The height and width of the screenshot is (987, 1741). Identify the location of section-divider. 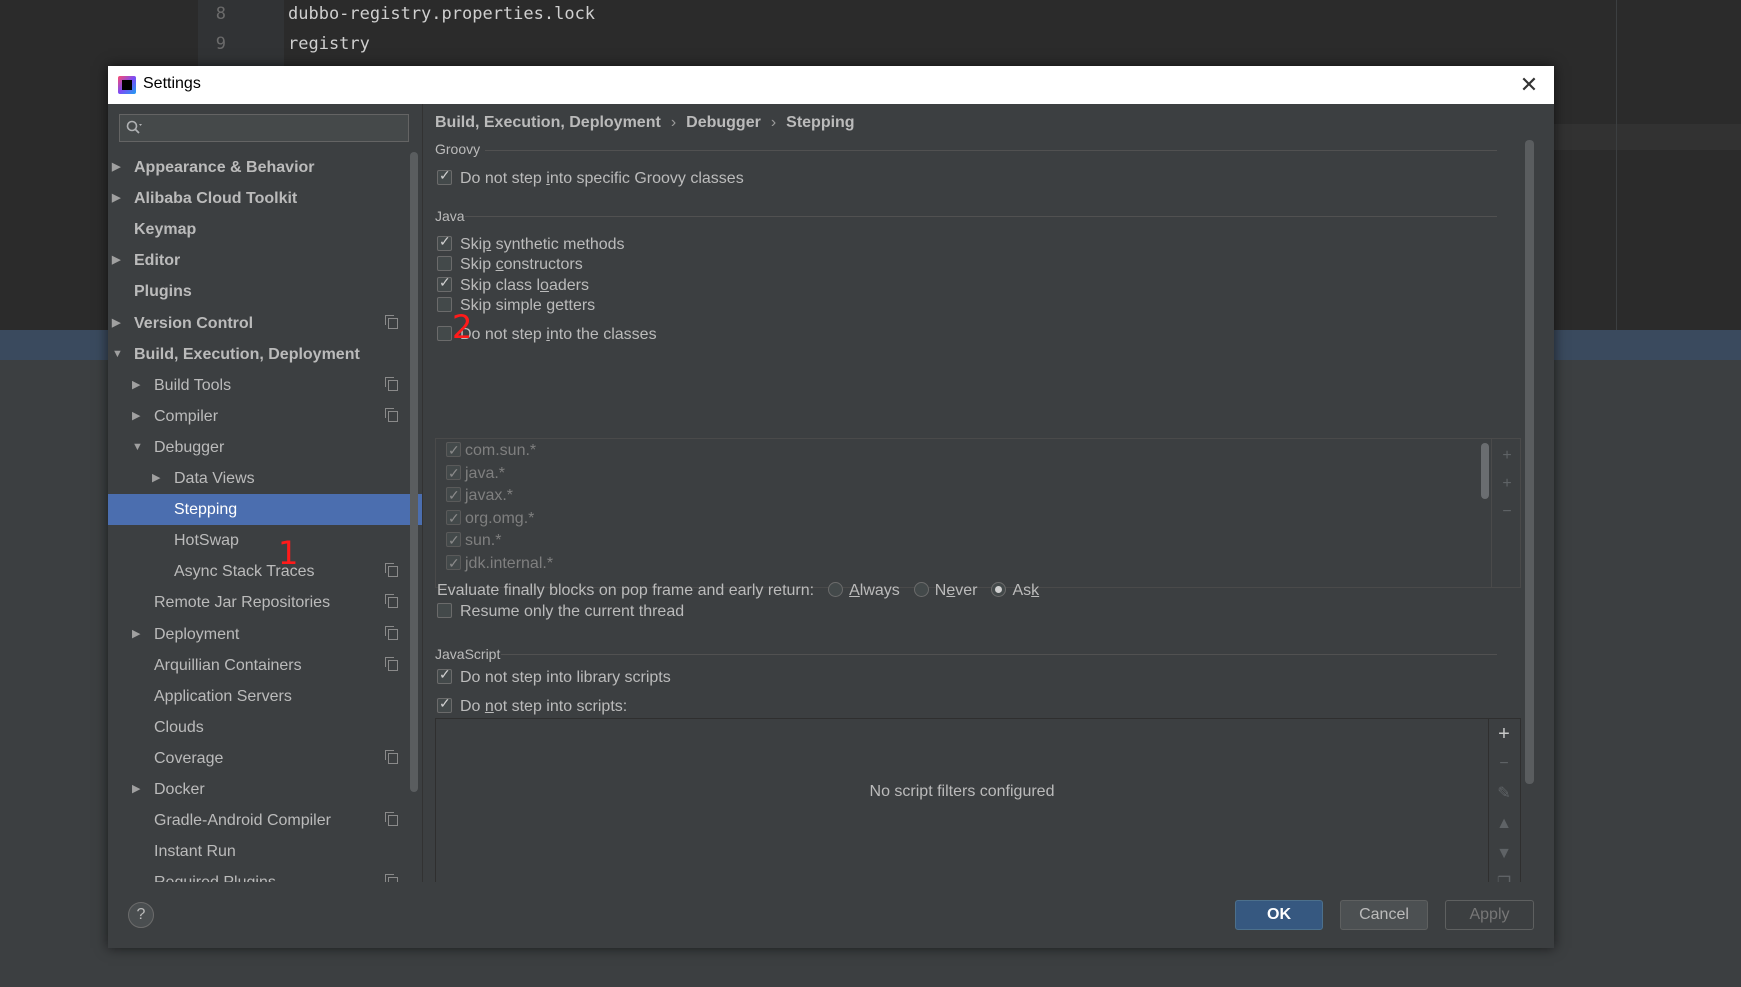
(981, 216).